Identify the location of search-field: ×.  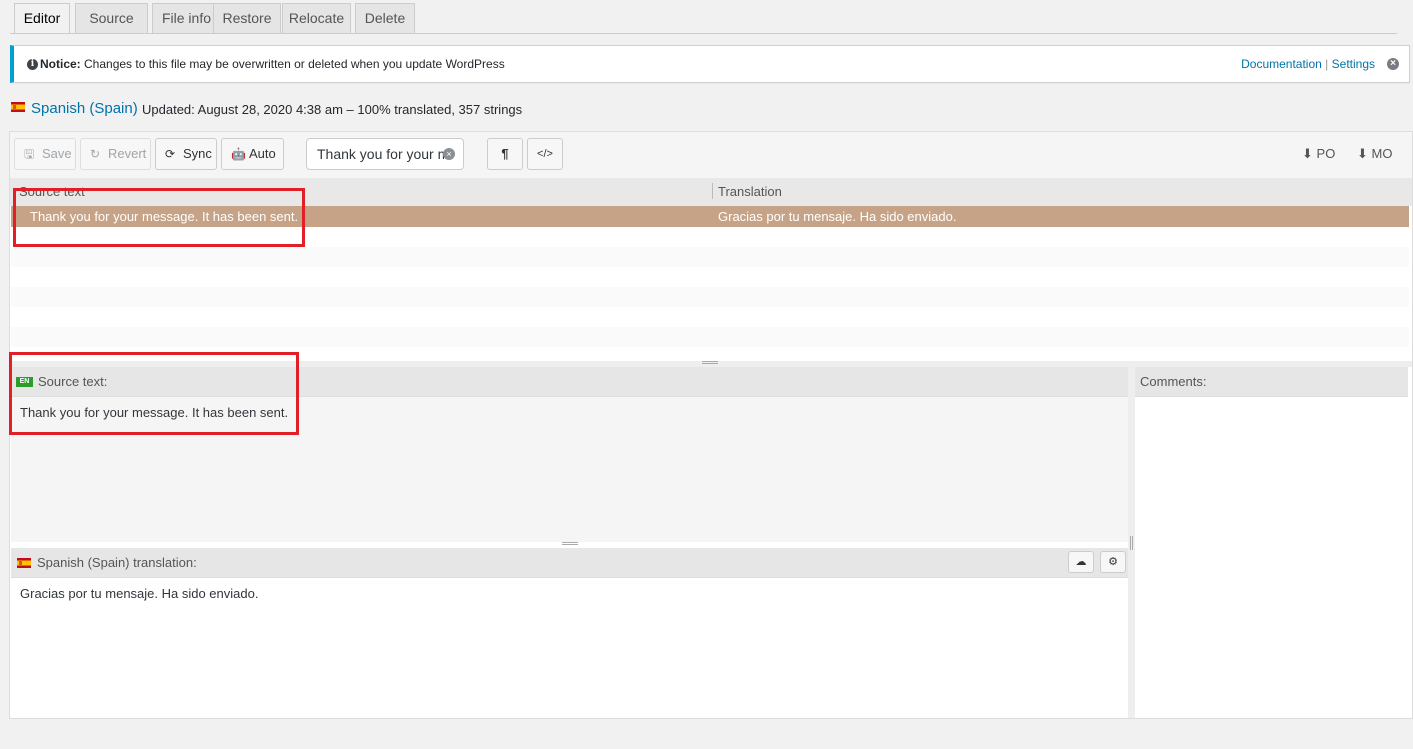
(385, 154).